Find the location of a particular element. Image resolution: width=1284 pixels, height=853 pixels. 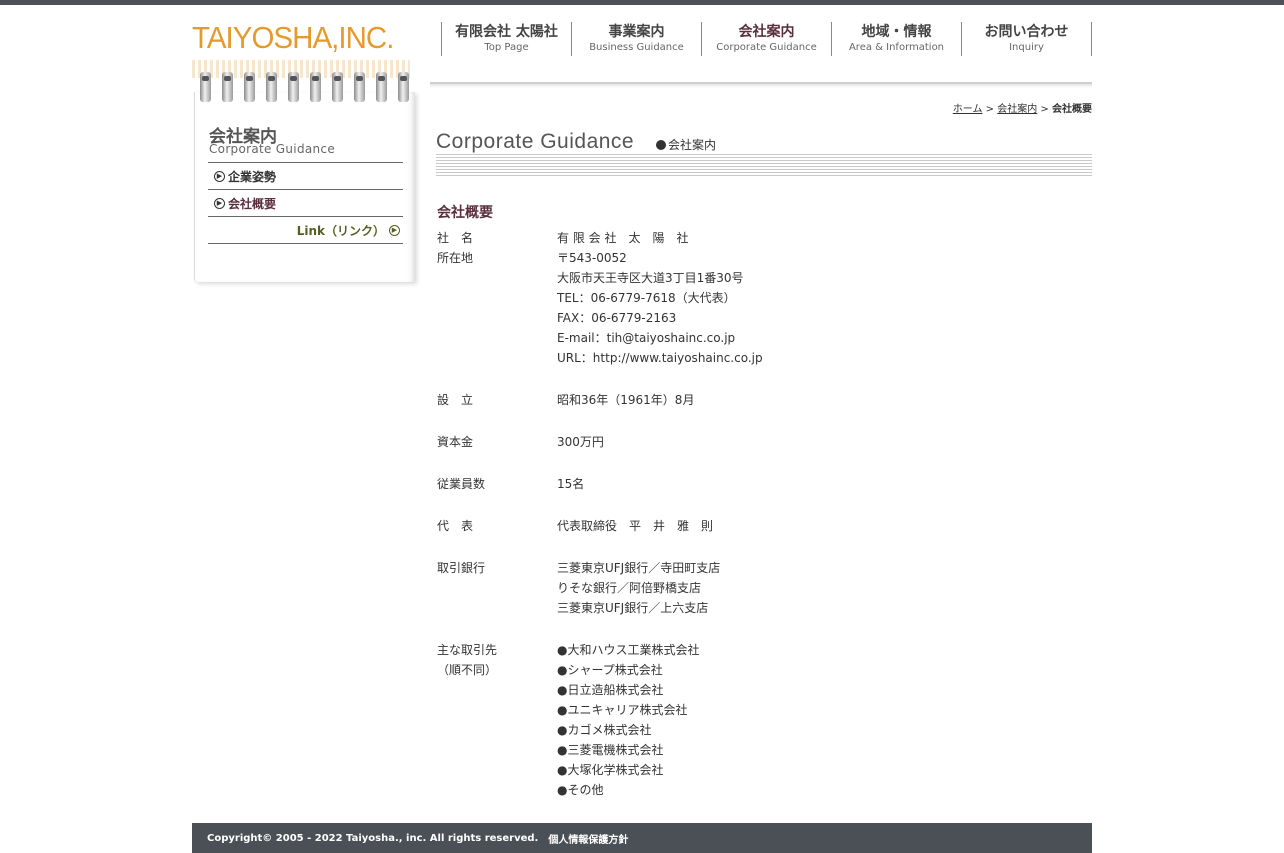

notebook-rings is located at coordinates (303, 87).